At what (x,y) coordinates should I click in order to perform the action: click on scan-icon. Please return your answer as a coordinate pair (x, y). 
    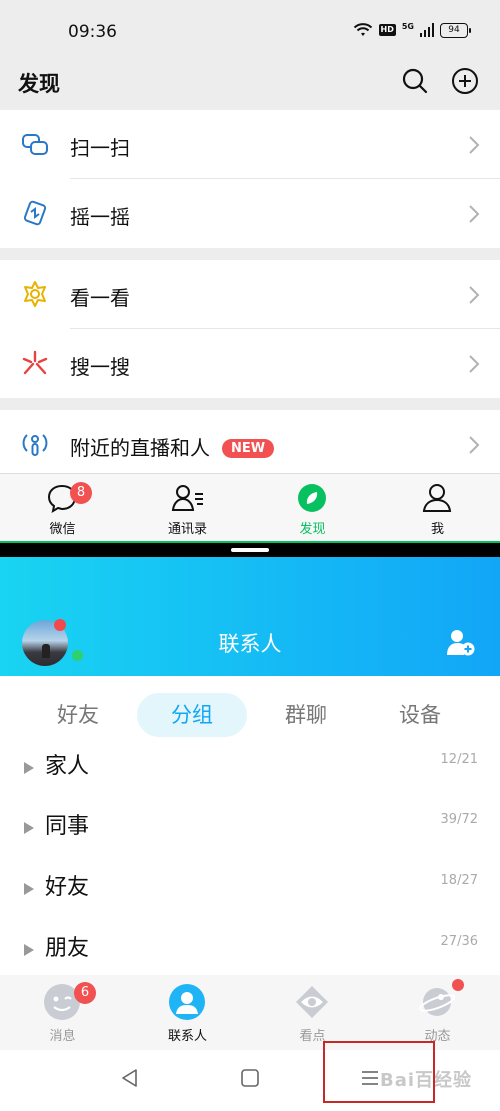
    Looking at the image, I should click on (35, 144).